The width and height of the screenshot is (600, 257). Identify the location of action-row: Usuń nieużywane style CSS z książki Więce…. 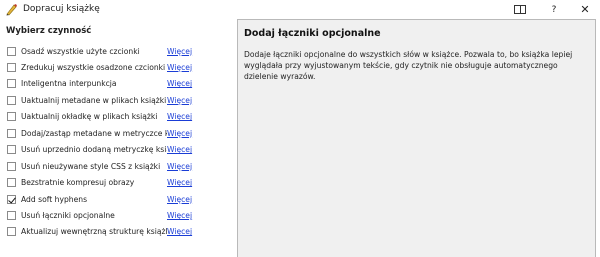
(117, 166).